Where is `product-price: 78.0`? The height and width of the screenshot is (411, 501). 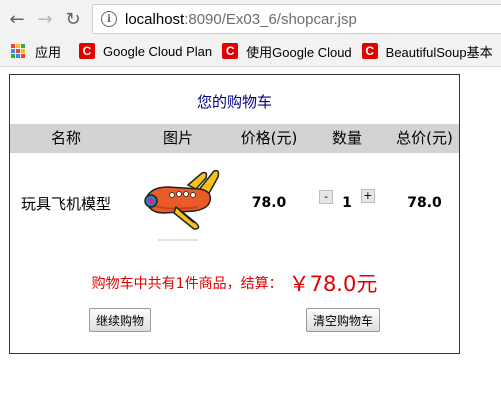
product-price: 78.0 is located at coordinates (269, 203).